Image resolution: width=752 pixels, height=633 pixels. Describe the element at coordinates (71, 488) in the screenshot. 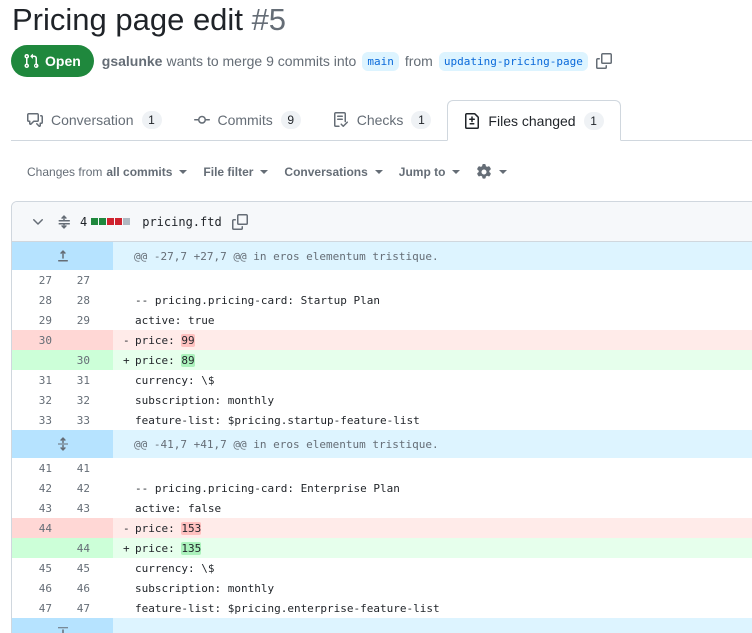

I see `new-line-number: 42` at that location.